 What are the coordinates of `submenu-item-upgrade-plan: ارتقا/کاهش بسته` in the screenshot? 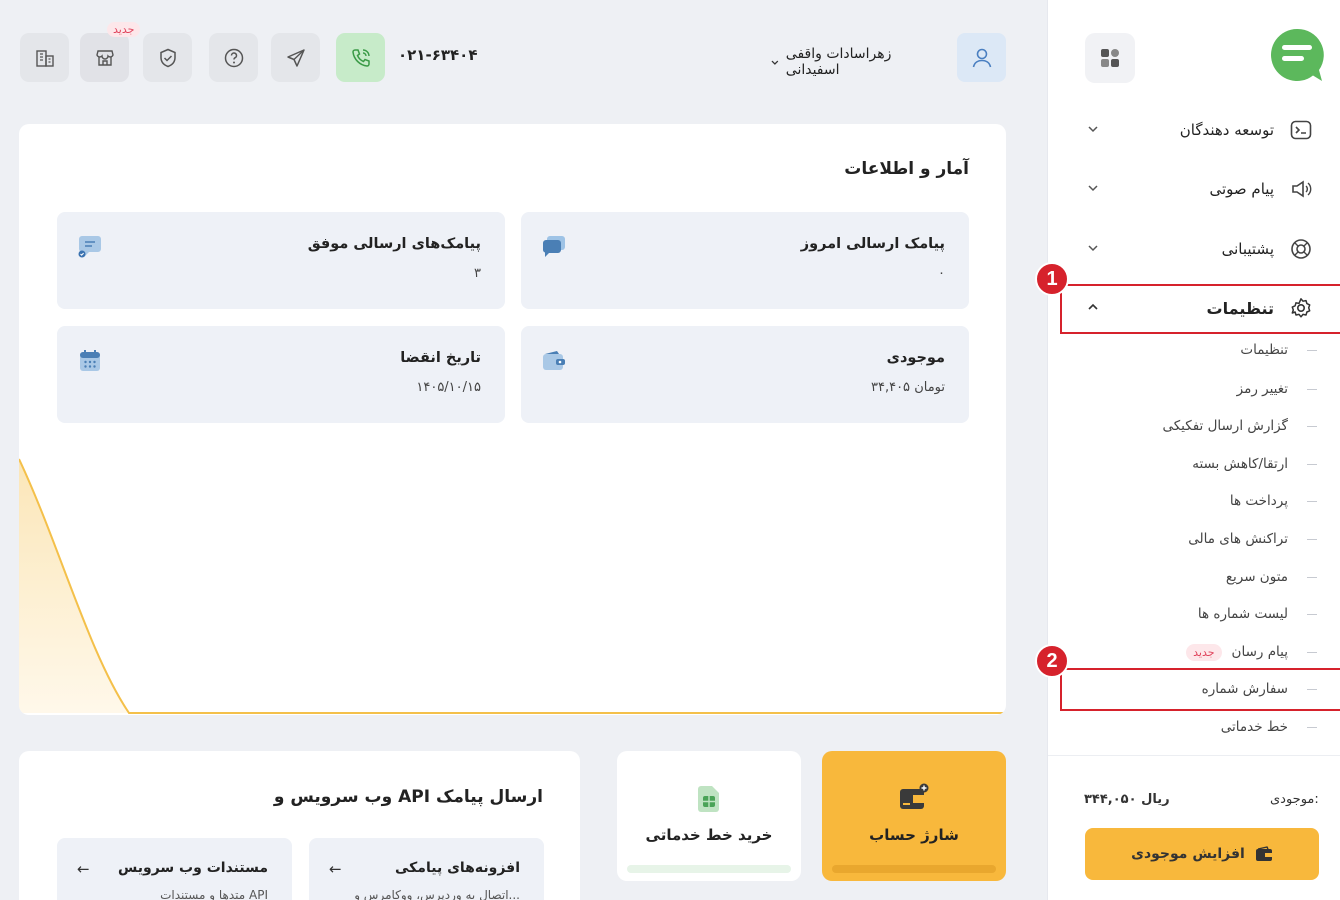 It's located at (1209, 464).